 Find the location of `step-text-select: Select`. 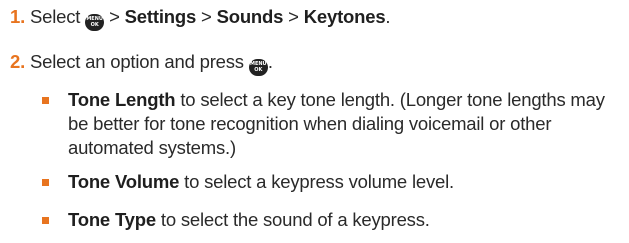

step-text-select: Select is located at coordinates (55, 16).